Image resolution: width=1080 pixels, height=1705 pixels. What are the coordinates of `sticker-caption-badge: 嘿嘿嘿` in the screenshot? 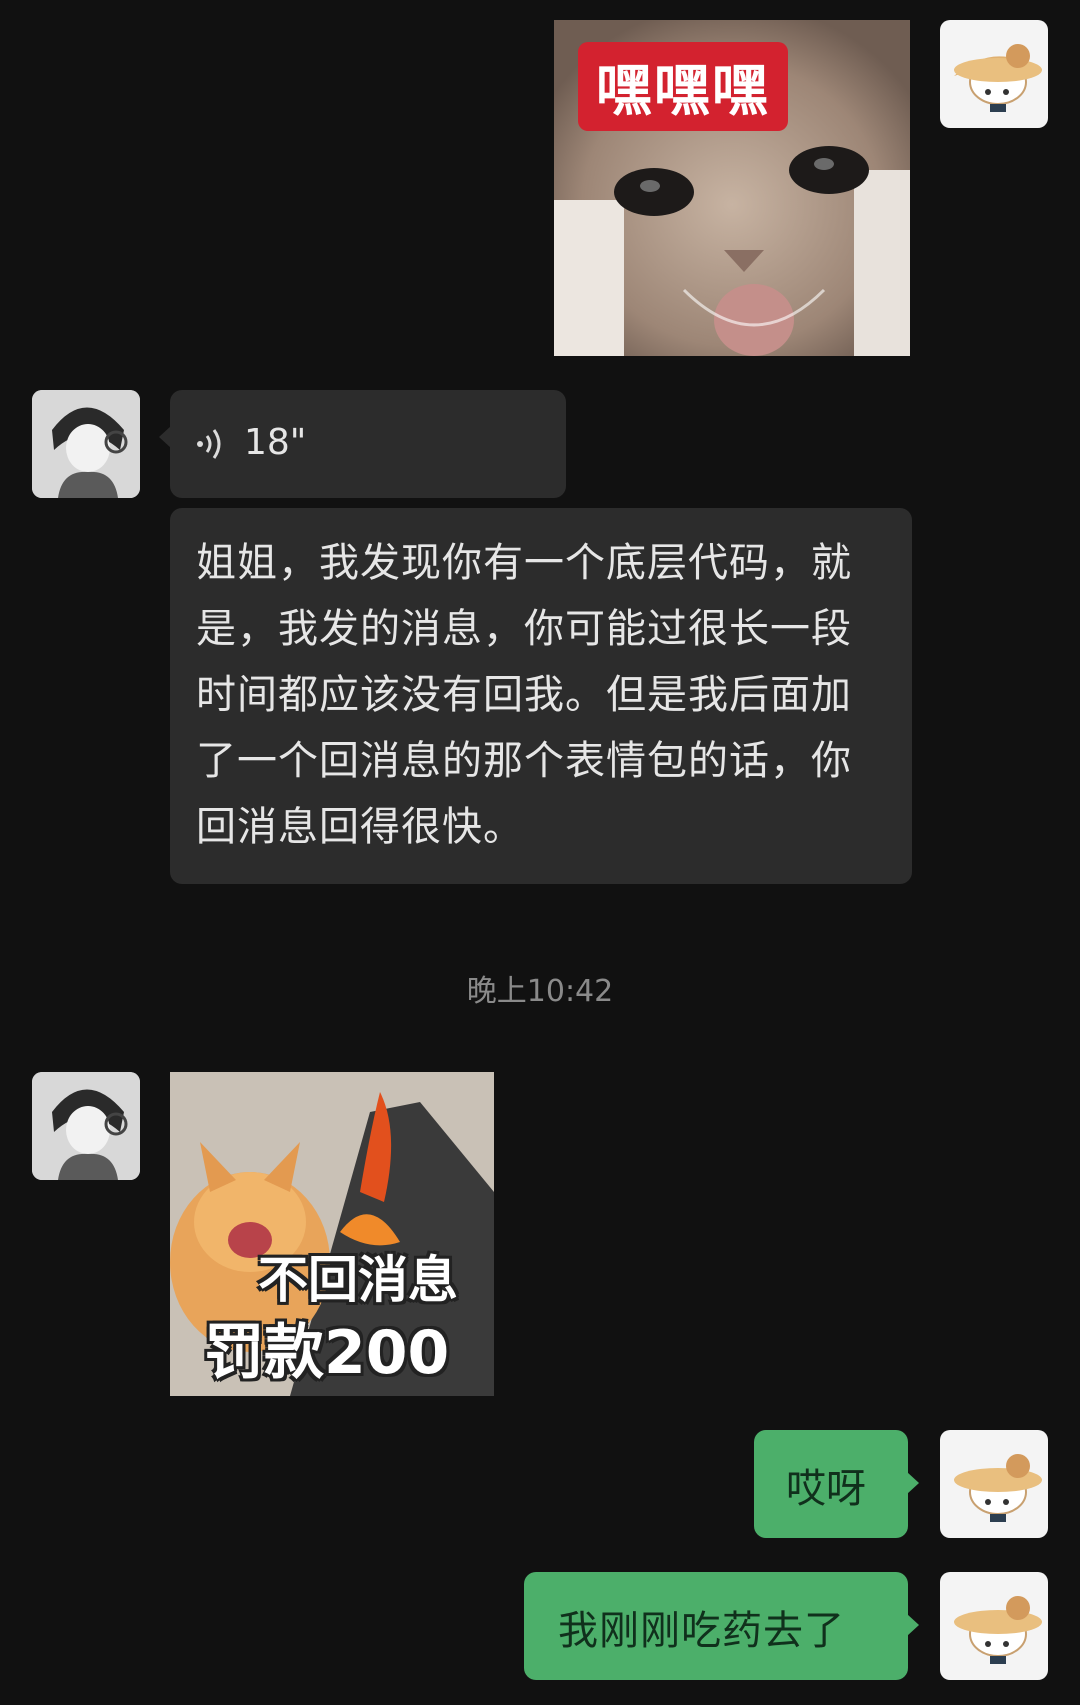 It's located at (683, 86).